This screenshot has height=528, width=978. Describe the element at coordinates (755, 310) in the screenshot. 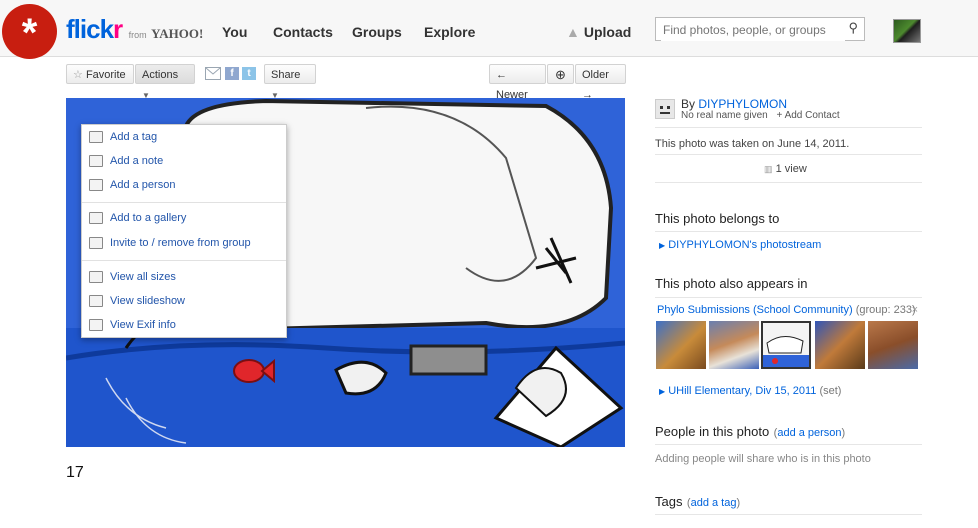

I see `group-link: Phylo Submissions (School Community)` at that location.